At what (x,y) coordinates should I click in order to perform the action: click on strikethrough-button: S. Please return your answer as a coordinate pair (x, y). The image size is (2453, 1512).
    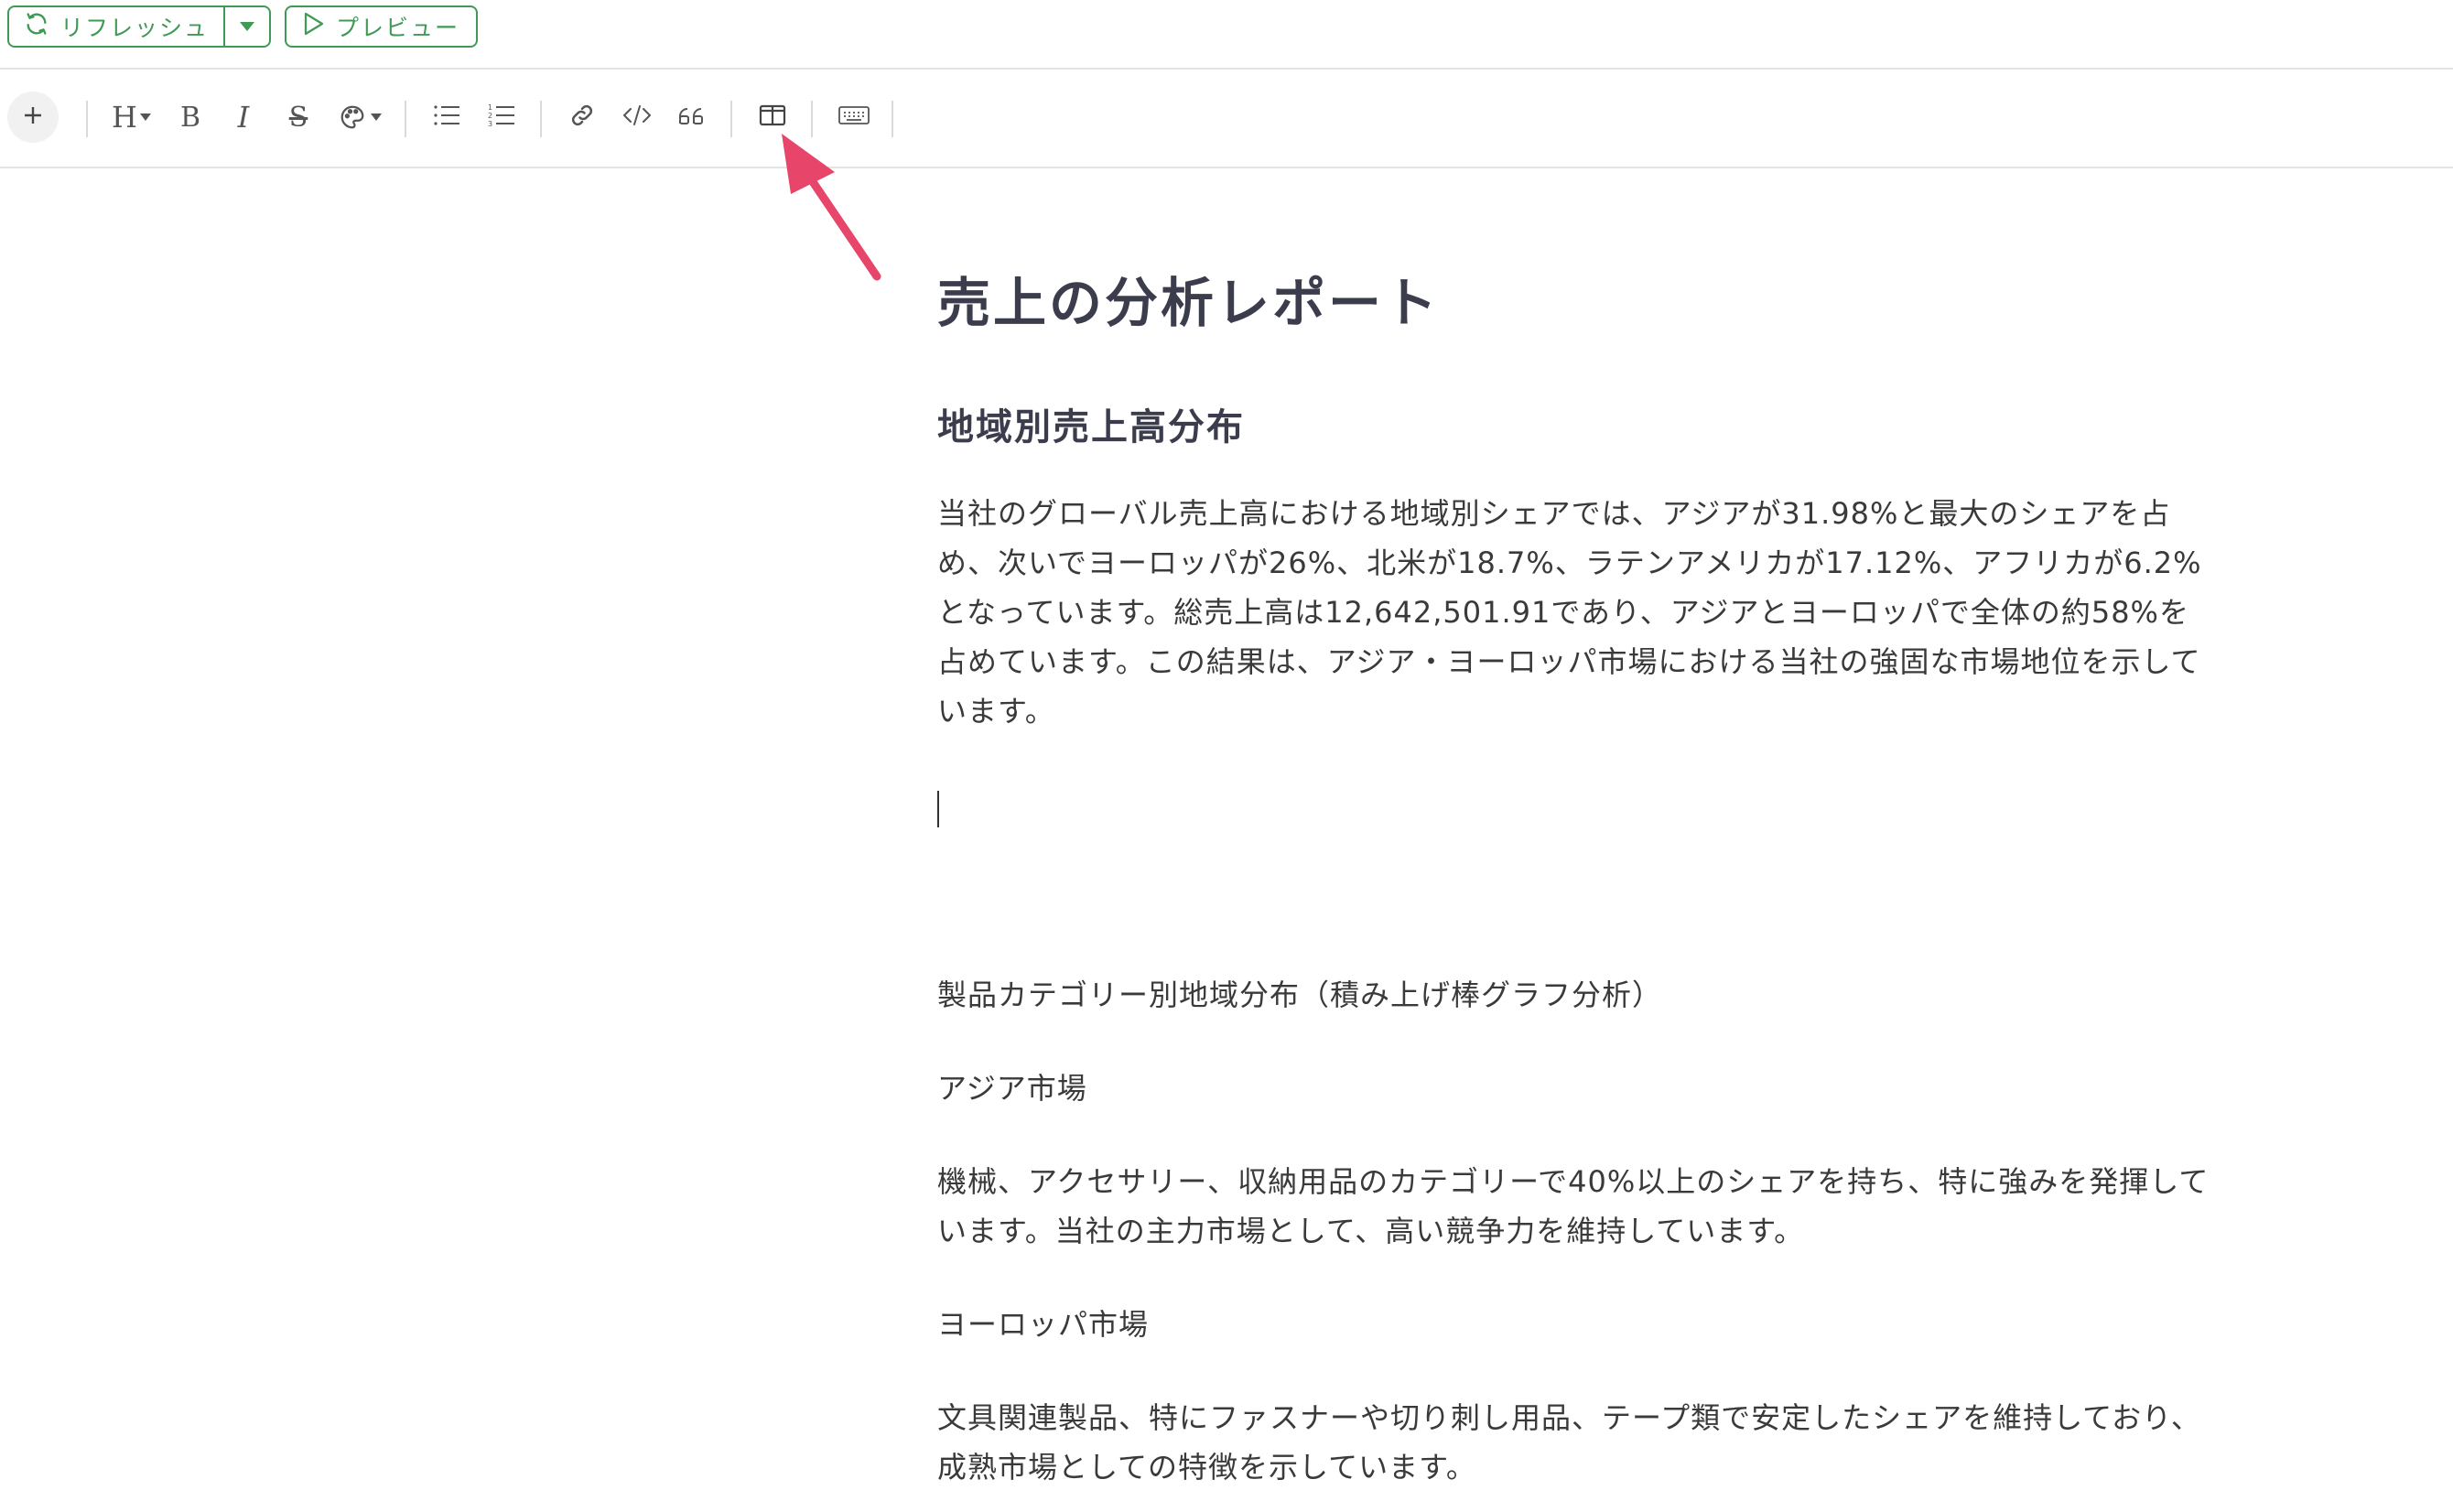
    Looking at the image, I should click on (298, 117).